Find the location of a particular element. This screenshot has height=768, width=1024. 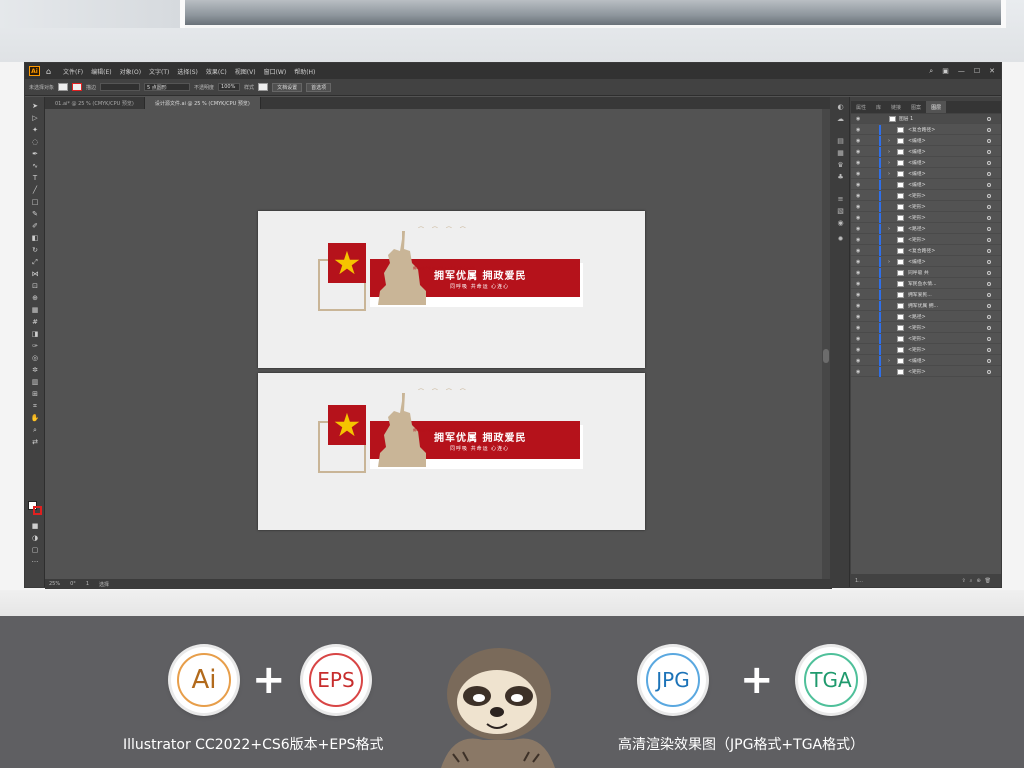

mesh-tool-icon: # is located at coordinates (35, 322).